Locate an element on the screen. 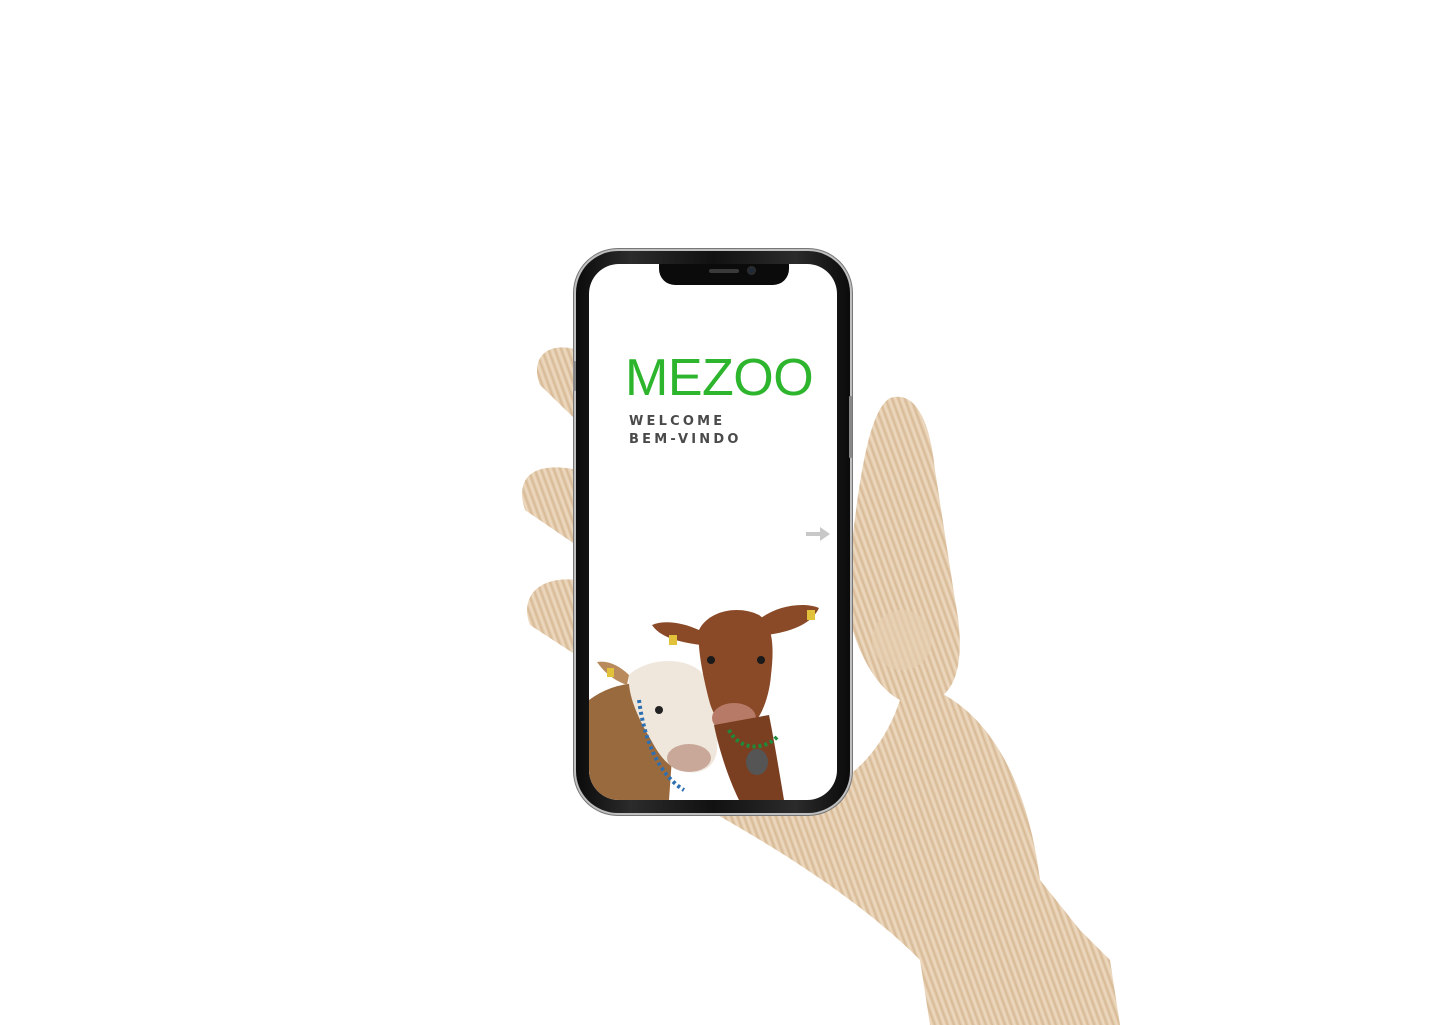  front-camera is located at coordinates (751, 270).